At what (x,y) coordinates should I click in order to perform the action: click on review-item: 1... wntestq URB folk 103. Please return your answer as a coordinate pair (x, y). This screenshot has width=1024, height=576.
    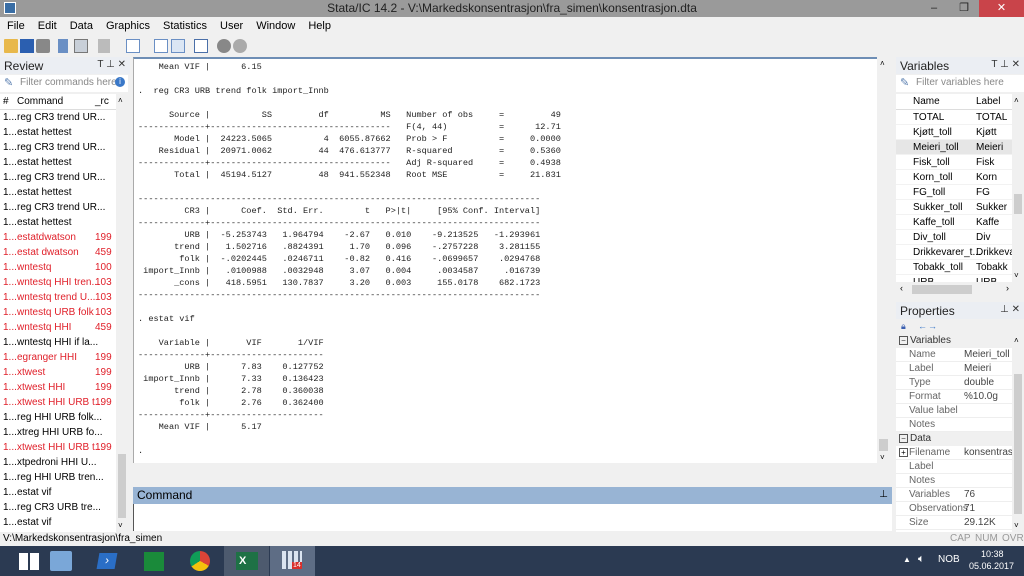
    Looking at the image, I should click on (58, 312).